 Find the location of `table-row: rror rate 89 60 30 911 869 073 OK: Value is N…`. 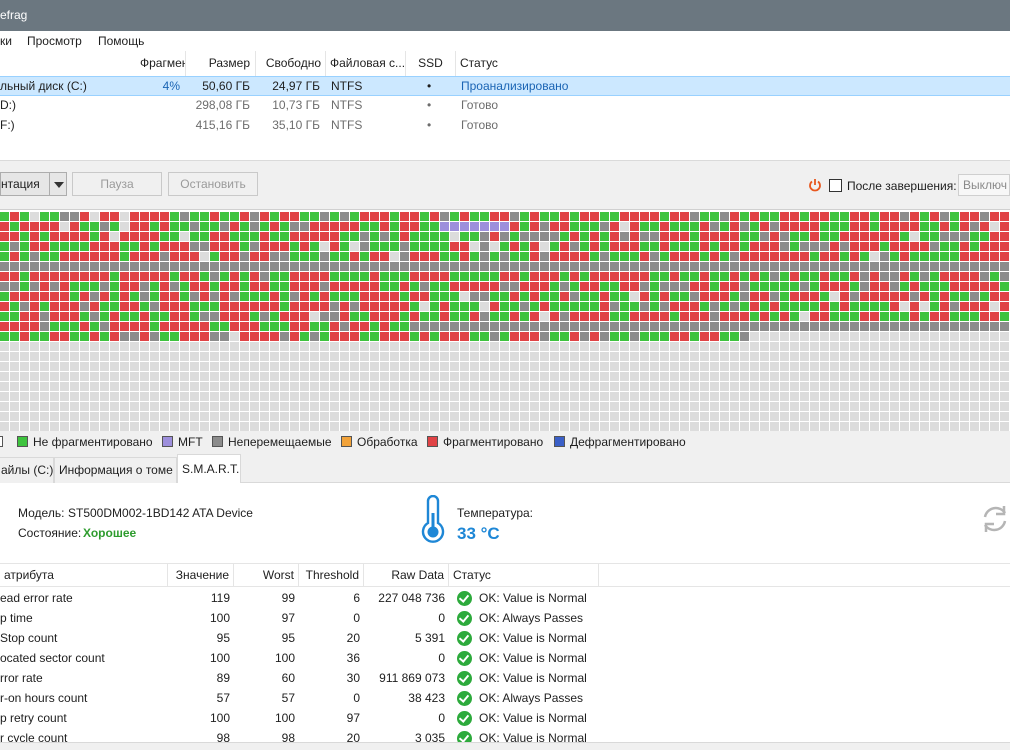

table-row: rror rate 89 60 30 911 869 073 OK: Value is N… is located at coordinates (505, 678).